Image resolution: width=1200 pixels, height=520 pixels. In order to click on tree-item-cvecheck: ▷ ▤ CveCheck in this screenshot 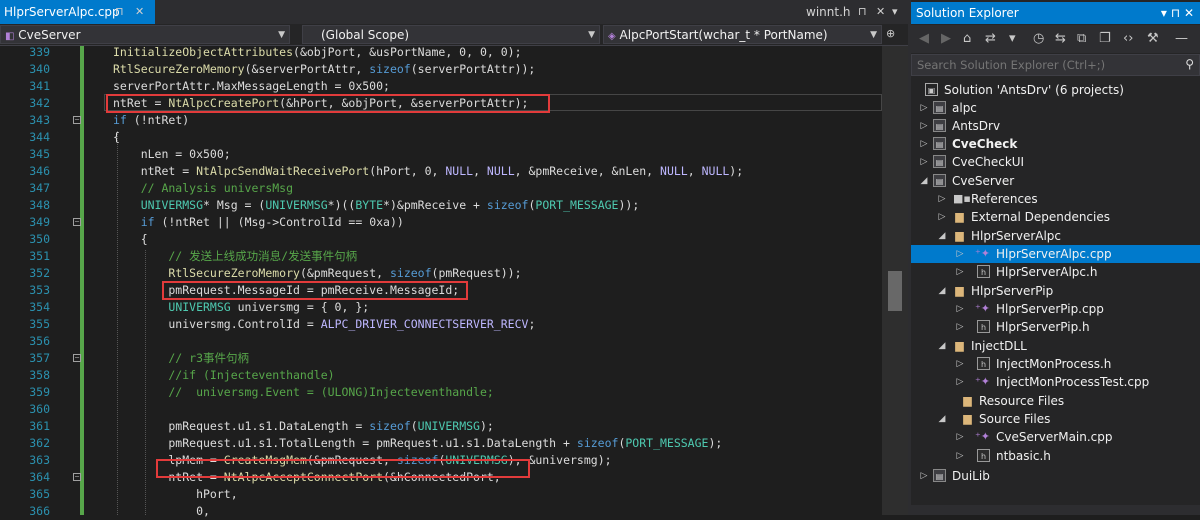, I will do `click(1055, 144)`.